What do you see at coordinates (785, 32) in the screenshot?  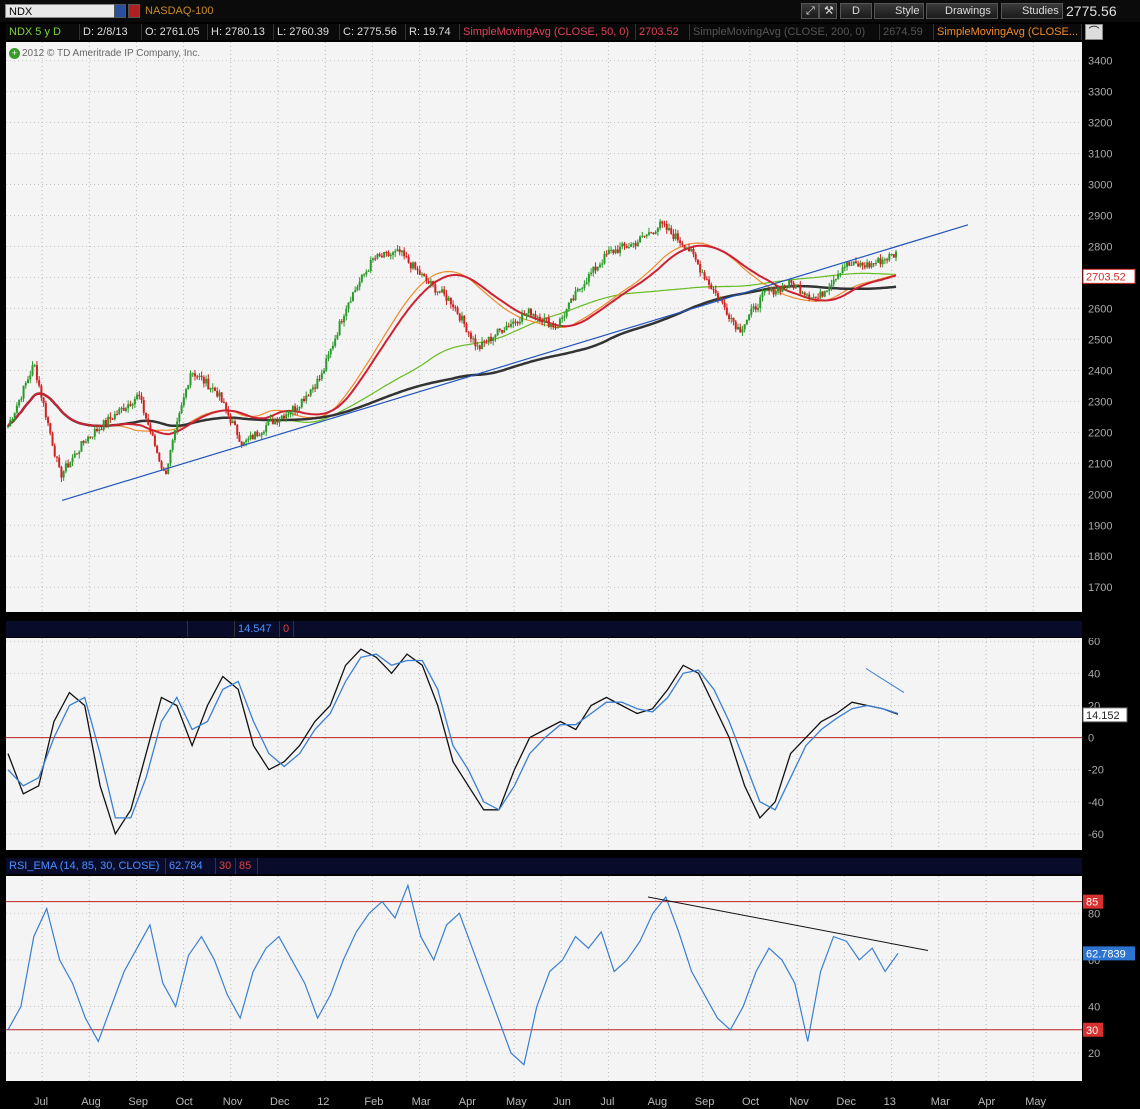 I see `sma200-label: SimpleMovingAvg (CLOSE, 200, 0)` at bounding box center [785, 32].